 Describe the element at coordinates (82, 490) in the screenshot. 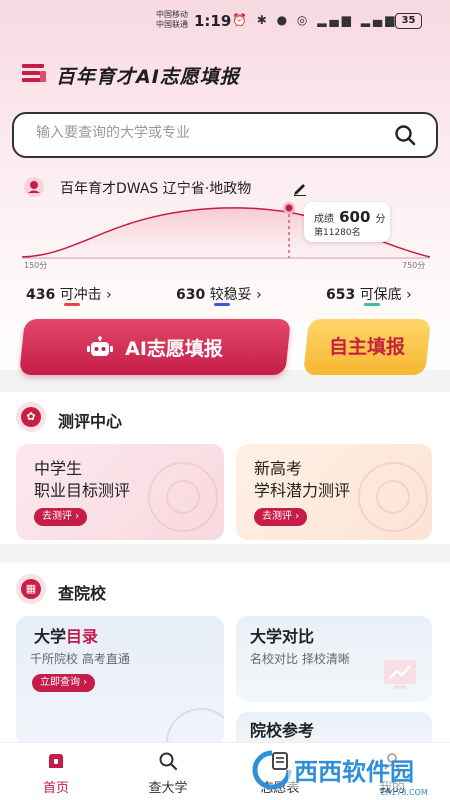

I see `career-eval-line2: 职业目标测评` at that location.